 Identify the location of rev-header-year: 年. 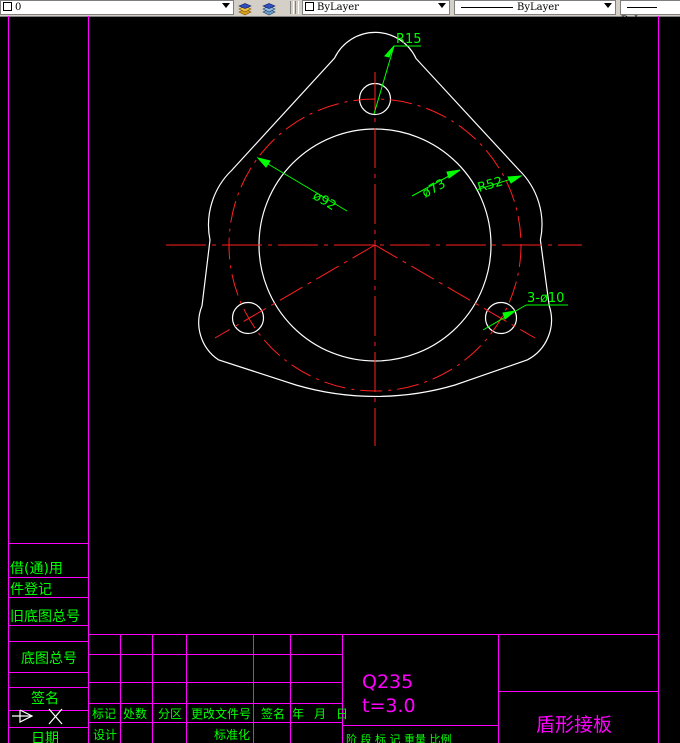
(298, 714).